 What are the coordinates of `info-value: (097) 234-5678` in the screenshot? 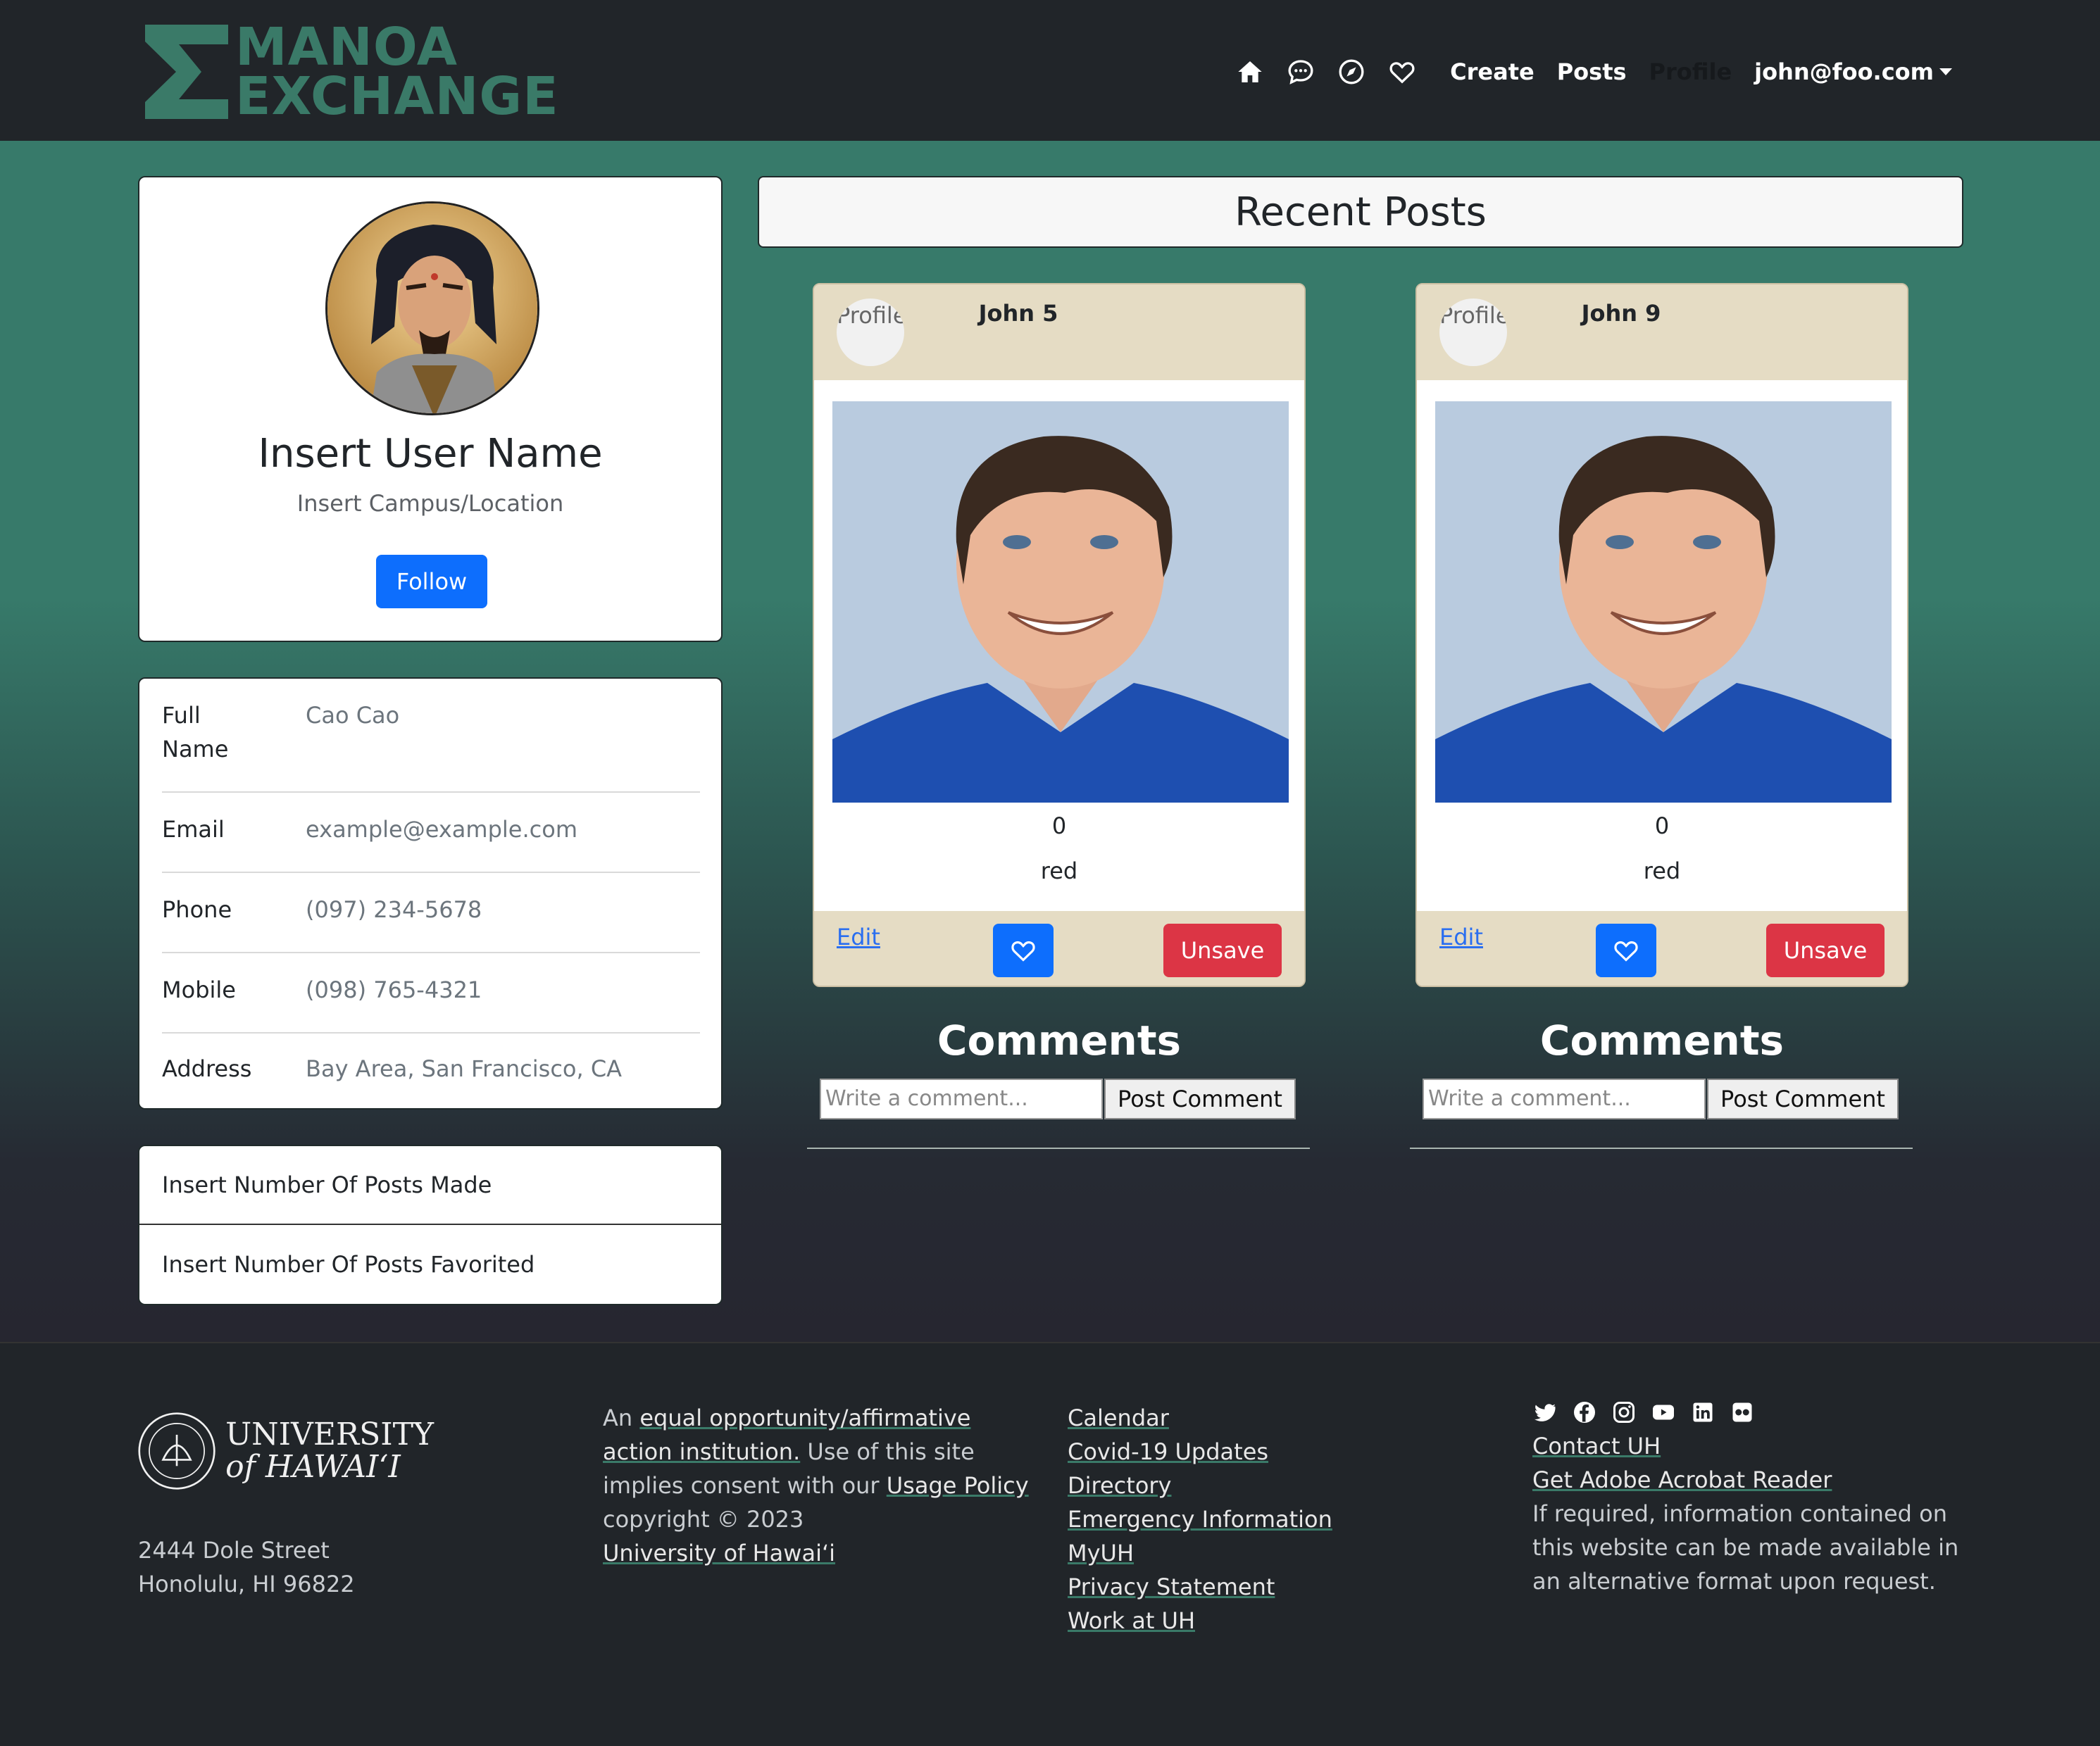 It's located at (394, 909).